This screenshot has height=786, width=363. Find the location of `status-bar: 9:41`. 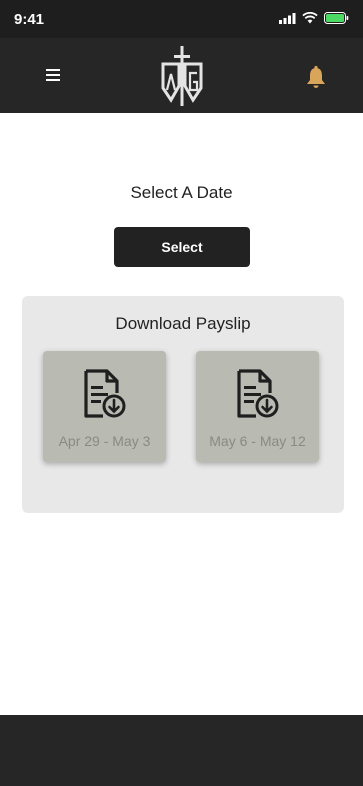

status-bar: 9:41 is located at coordinates (181, 19).